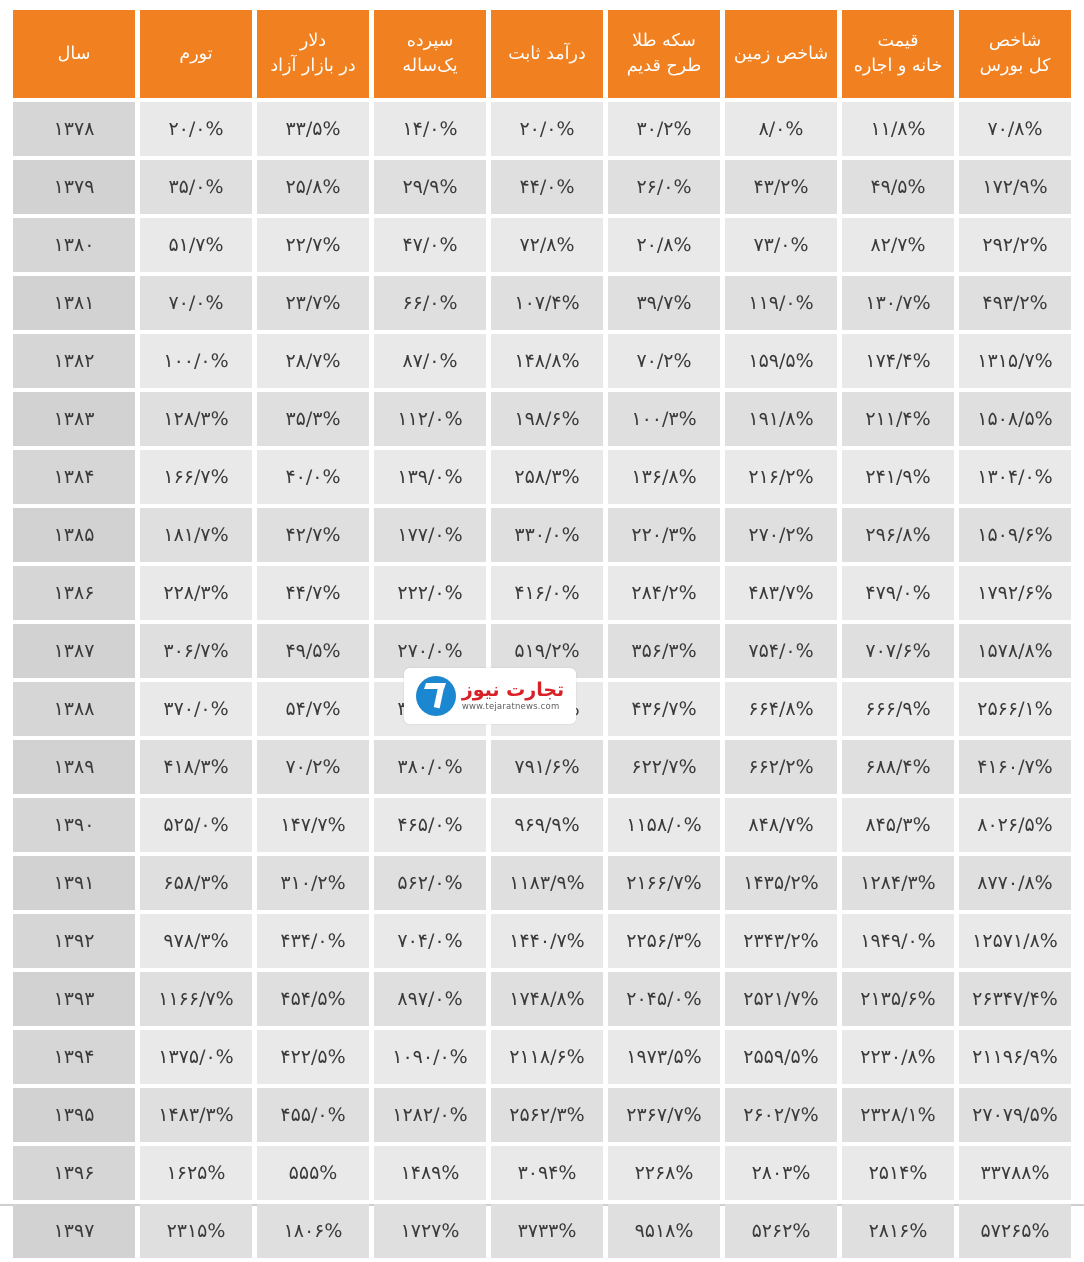 This screenshot has height=1262, width=1084. What do you see at coordinates (313, 535) in the screenshot?
I see `cell-dollar: ۴۲/۷%` at bounding box center [313, 535].